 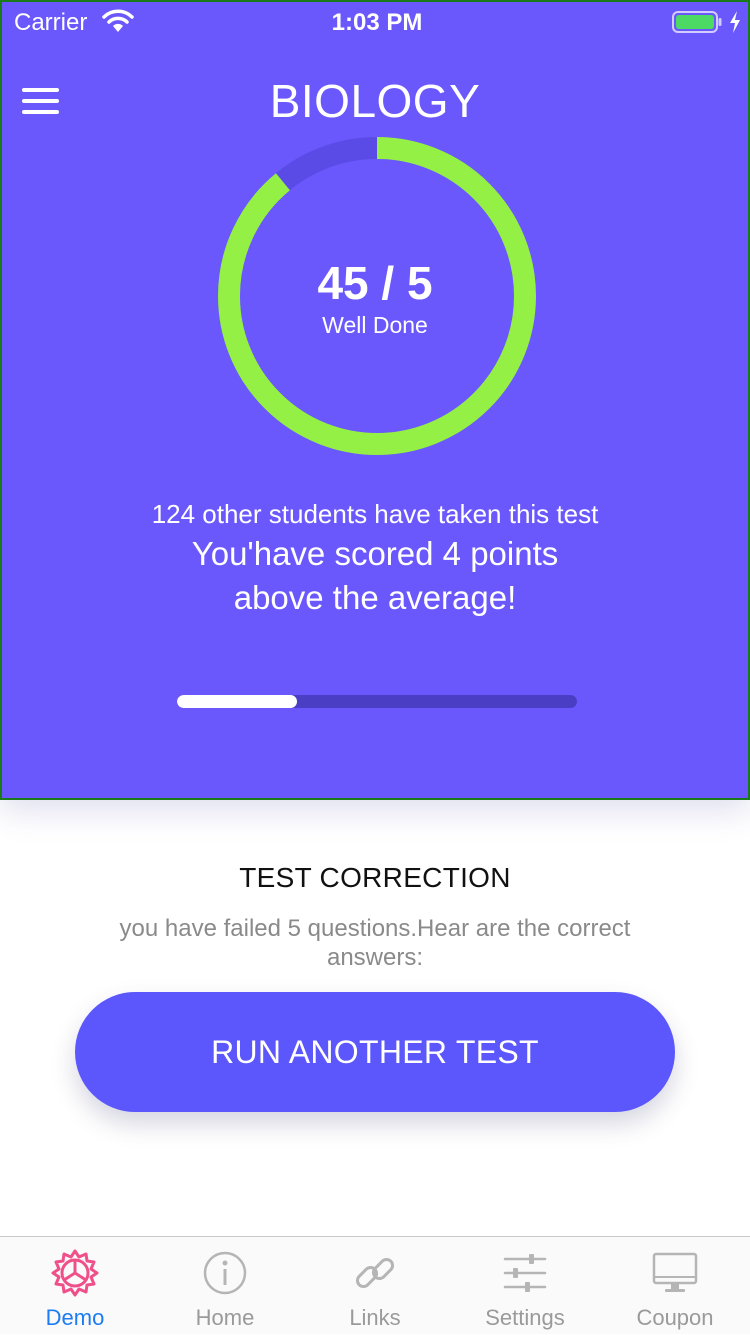 What do you see at coordinates (375, 1273) in the screenshot?
I see `link-icon` at bounding box center [375, 1273].